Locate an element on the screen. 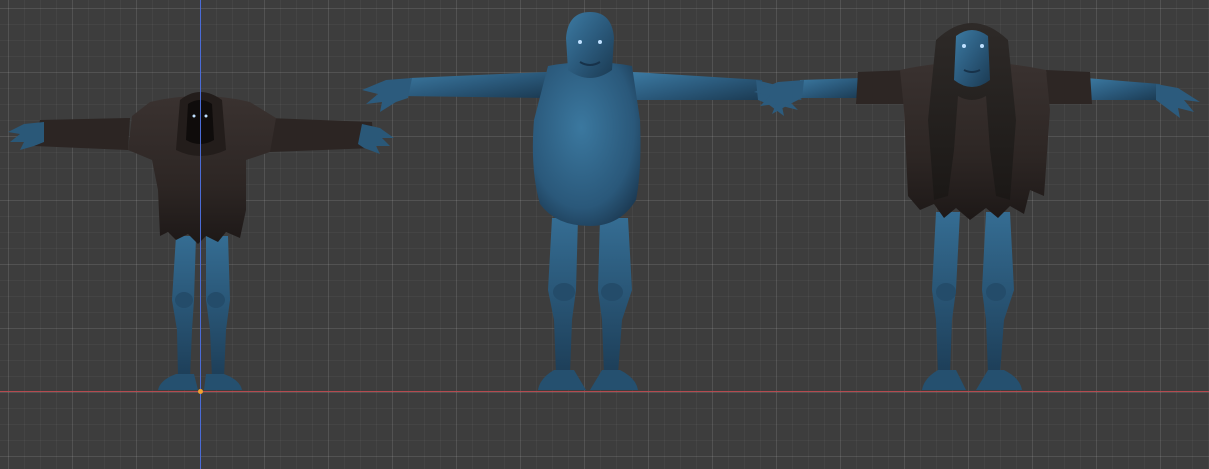 The height and width of the screenshot is (469, 1209). left-sleeve is located at coordinates (82, 134).